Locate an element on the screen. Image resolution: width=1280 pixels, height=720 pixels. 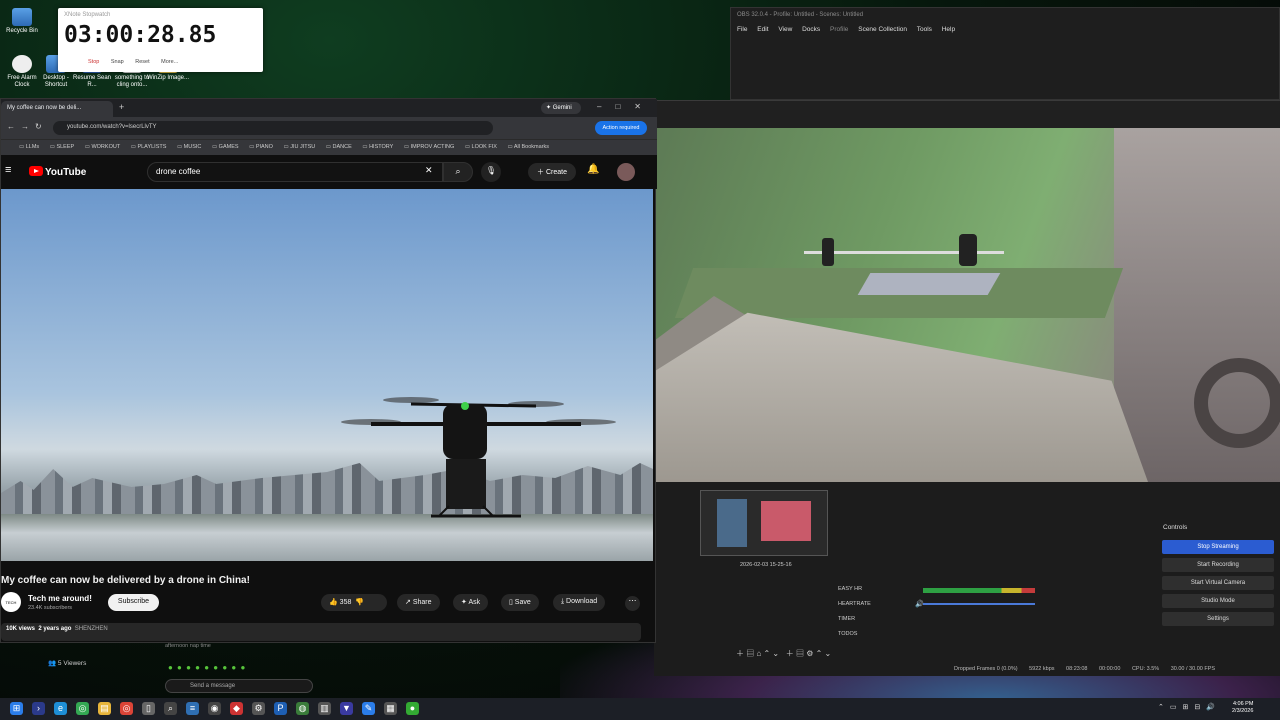
channel-avatar: TECH is located at coordinates (11, 602).